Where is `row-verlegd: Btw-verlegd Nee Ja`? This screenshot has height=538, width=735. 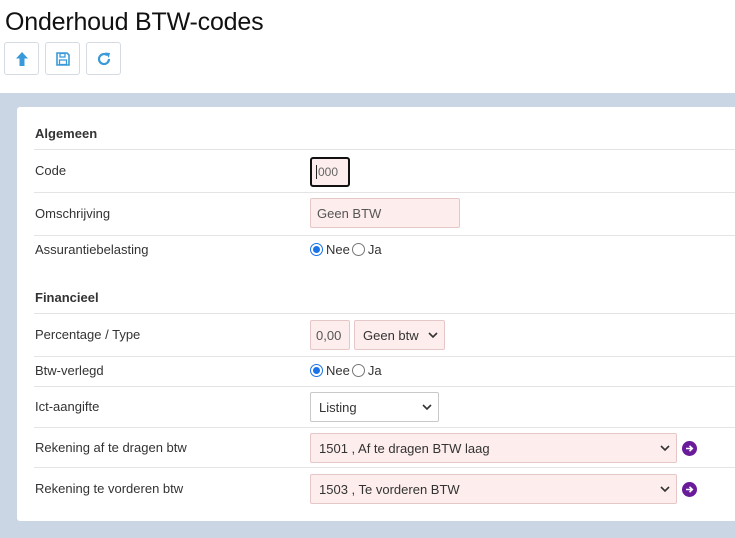
row-verlegd: Btw-verlegd Nee Ja is located at coordinates (384, 371).